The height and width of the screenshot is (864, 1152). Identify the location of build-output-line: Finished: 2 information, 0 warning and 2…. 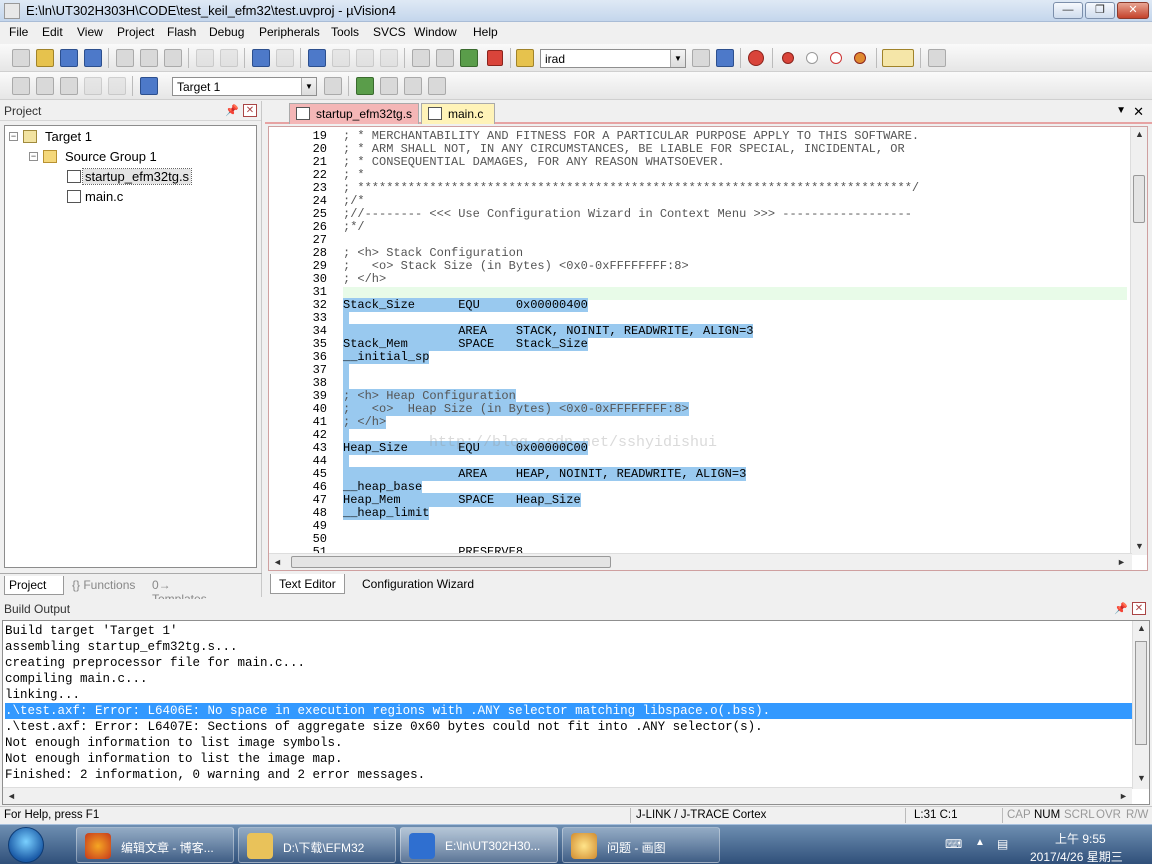
(215, 775).